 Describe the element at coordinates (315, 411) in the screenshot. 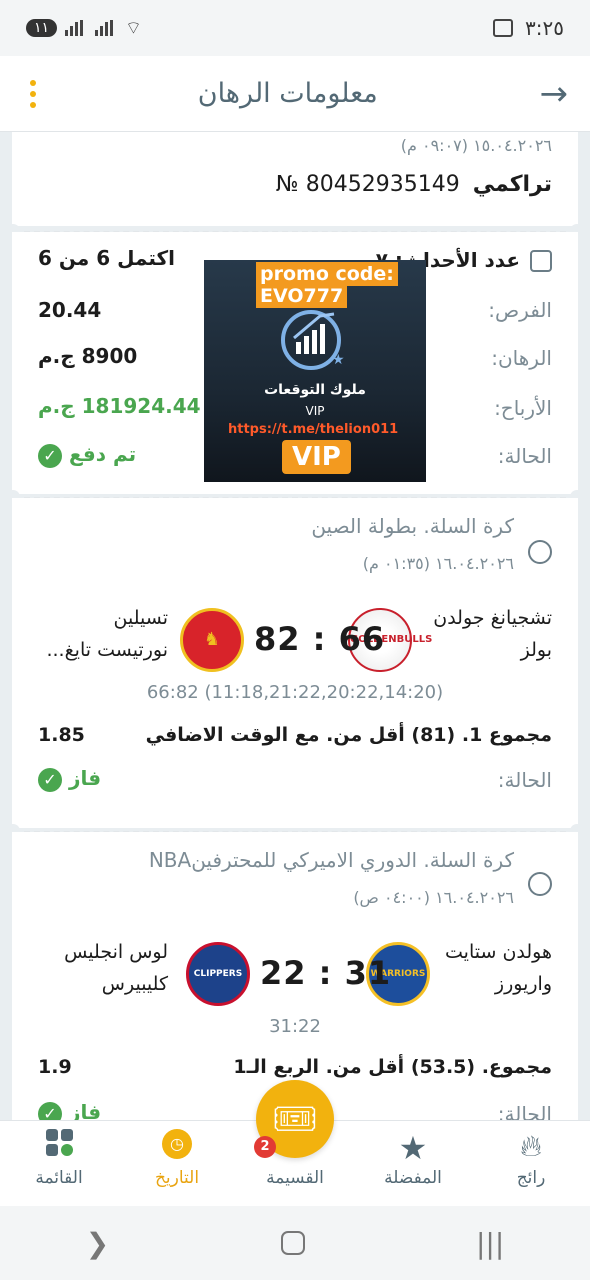

I see `promo-vip-small: VIP` at that location.